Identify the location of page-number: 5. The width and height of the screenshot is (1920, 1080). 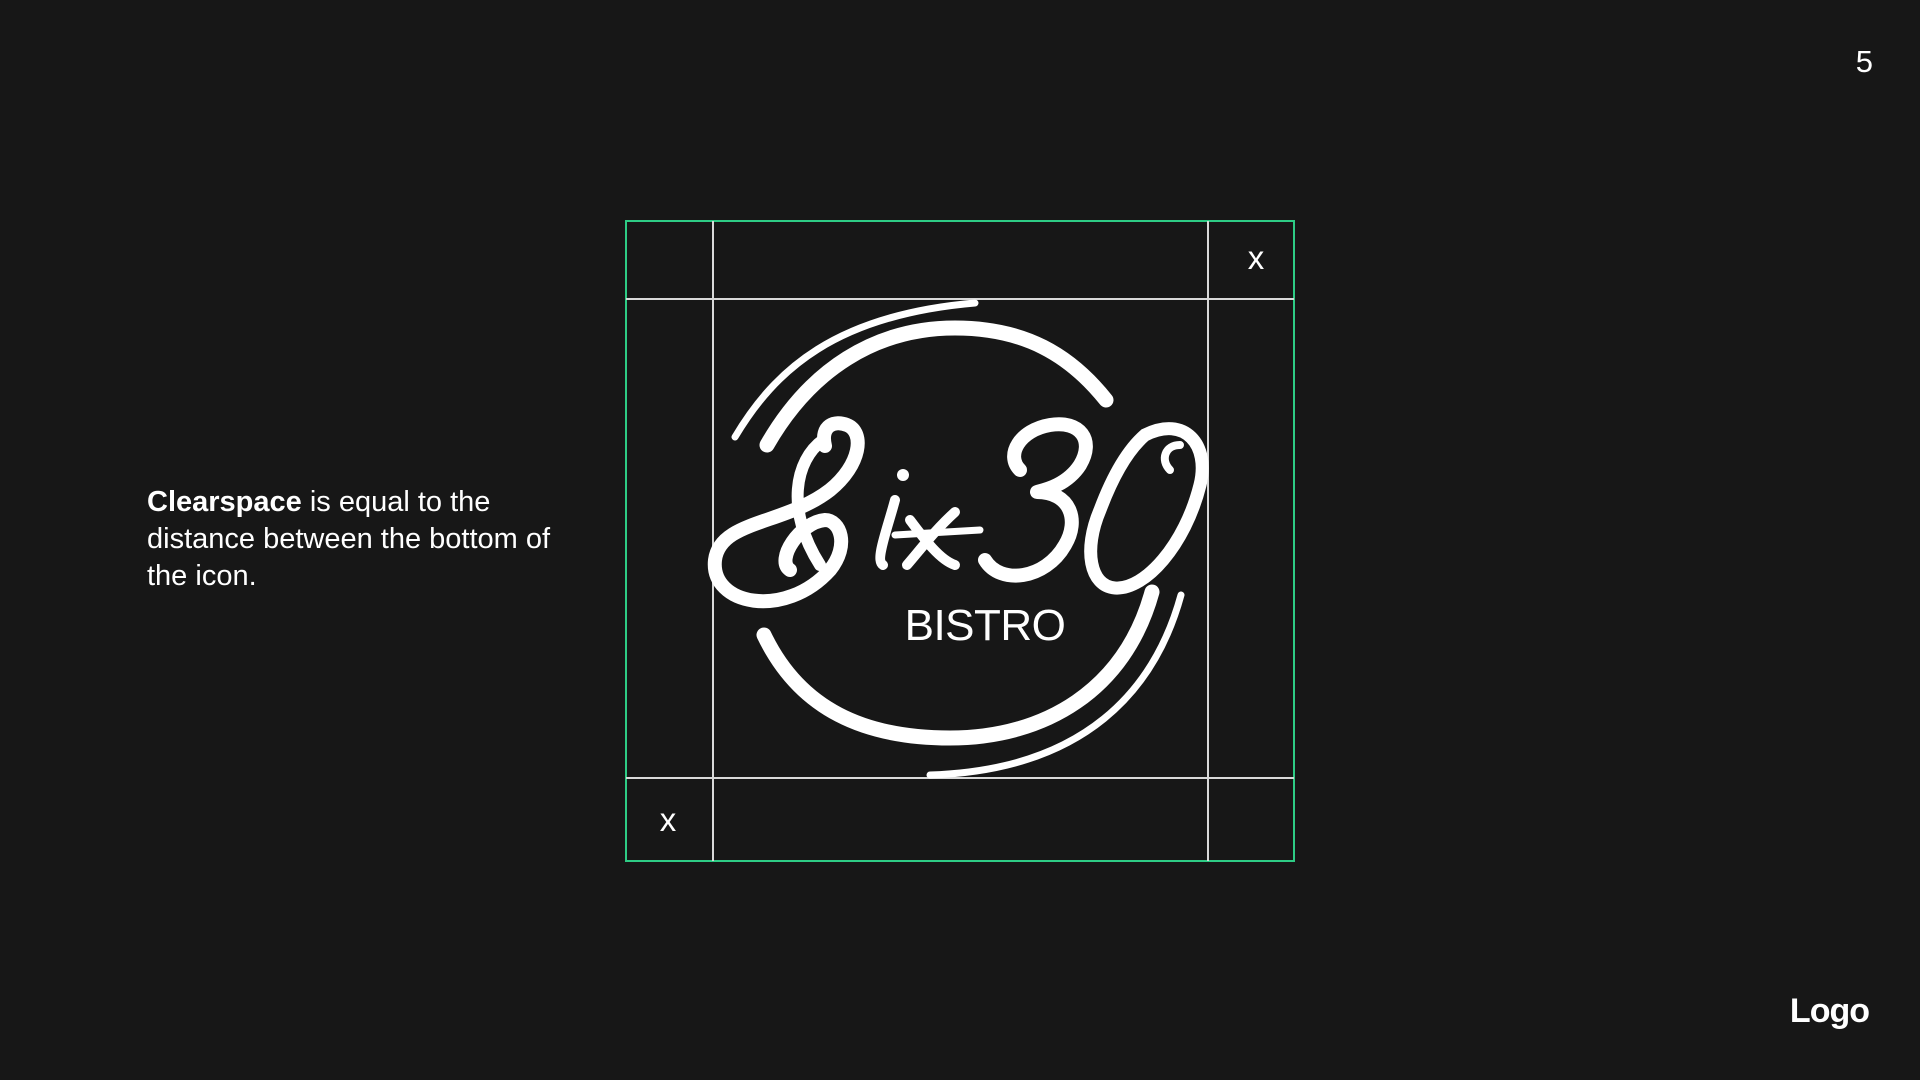
(1864, 61).